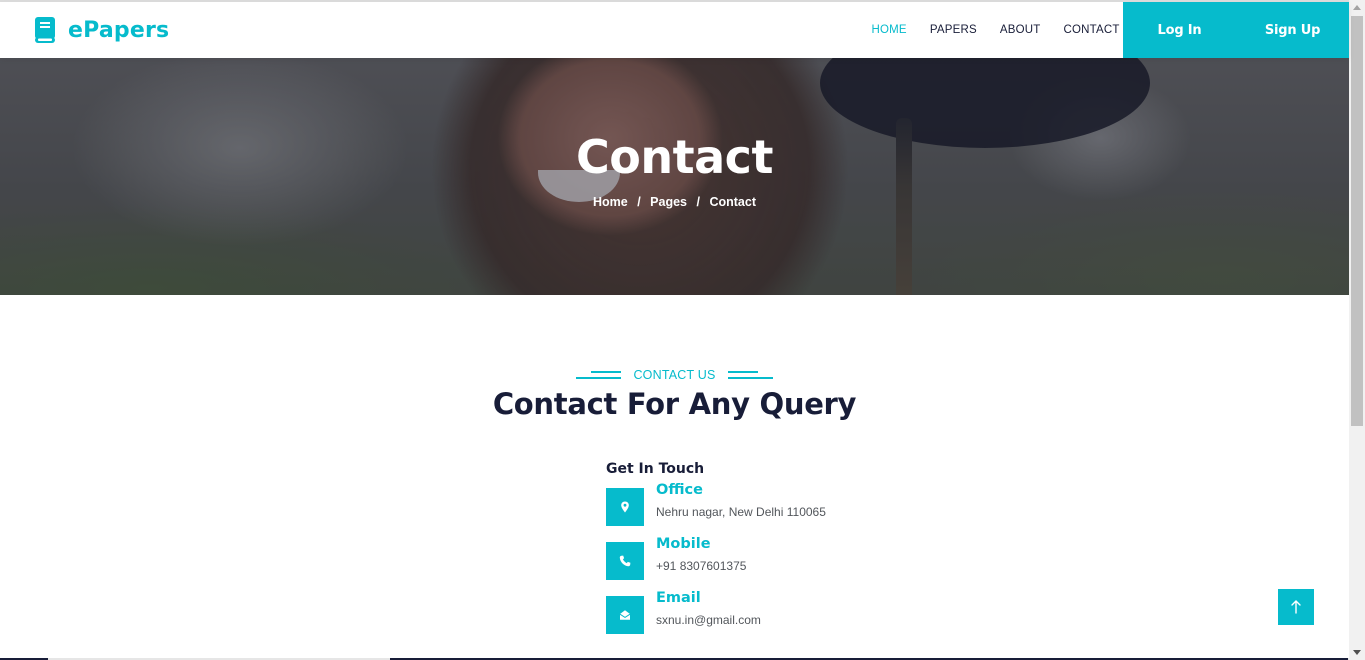 Image resolution: width=1365 pixels, height=660 pixels. What do you see at coordinates (1357, 7) in the screenshot?
I see `scroll-up-arrow` at bounding box center [1357, 7].